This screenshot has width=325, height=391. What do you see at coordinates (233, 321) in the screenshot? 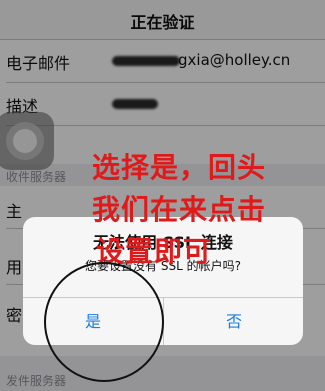
I see `no-button: 否` at bounding box center [233, 321].